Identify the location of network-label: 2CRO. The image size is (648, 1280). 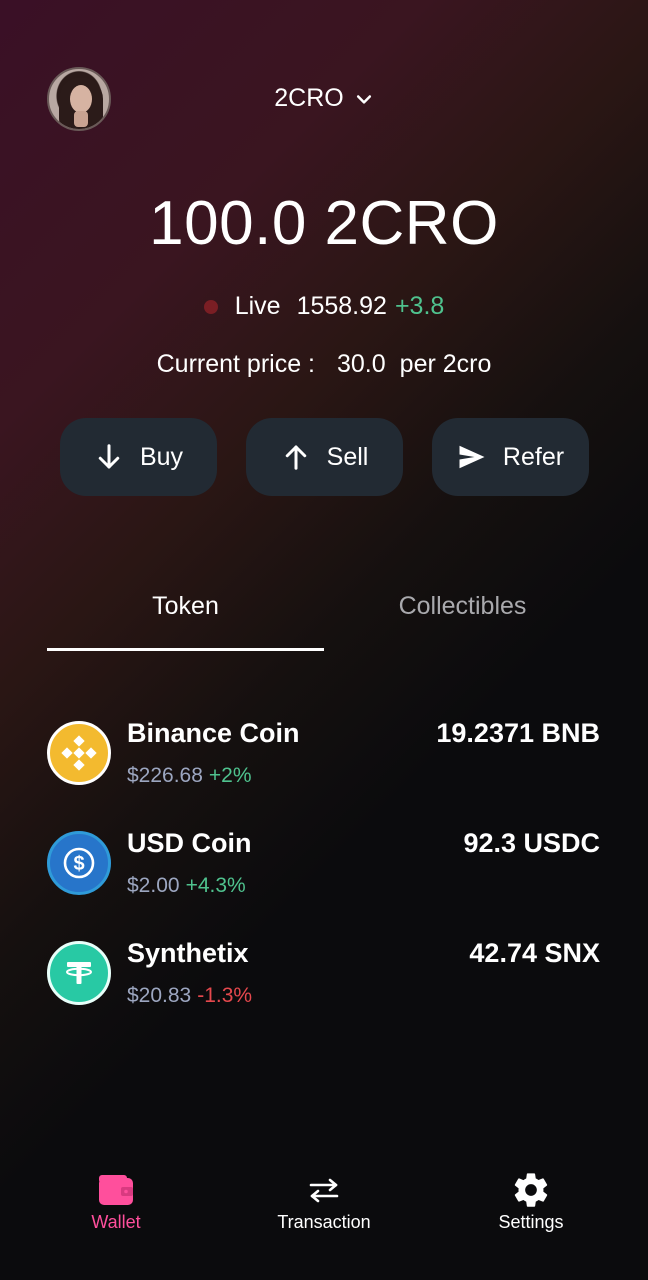
(309, 98).